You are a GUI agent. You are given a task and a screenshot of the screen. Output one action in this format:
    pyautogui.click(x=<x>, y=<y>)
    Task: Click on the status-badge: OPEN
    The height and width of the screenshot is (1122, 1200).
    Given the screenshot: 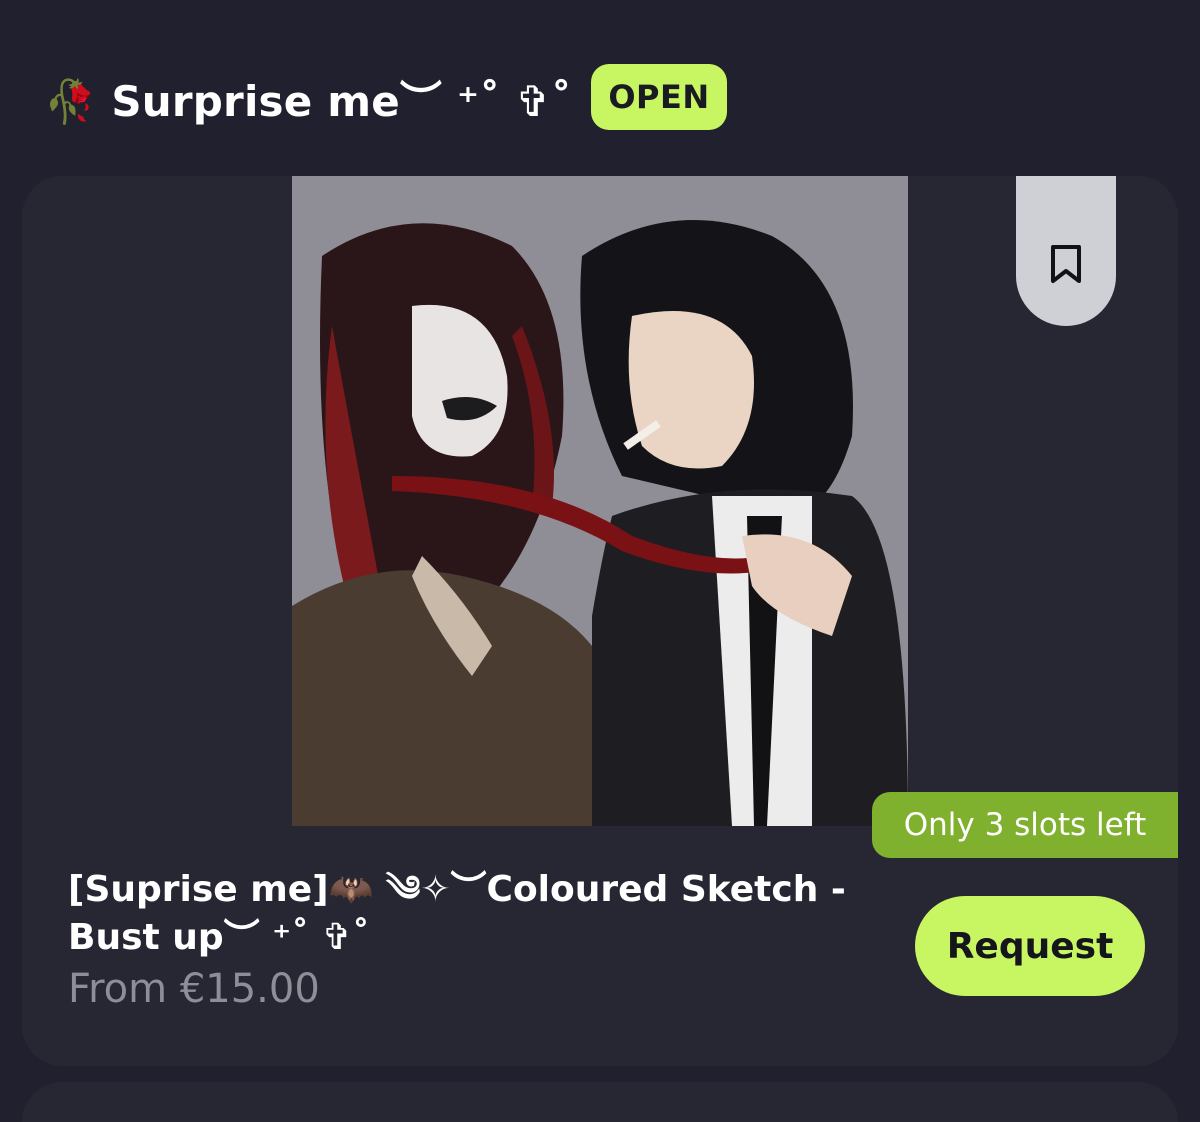 What is the action you would take?
    pyautogui.click(x=659, y=97)
    